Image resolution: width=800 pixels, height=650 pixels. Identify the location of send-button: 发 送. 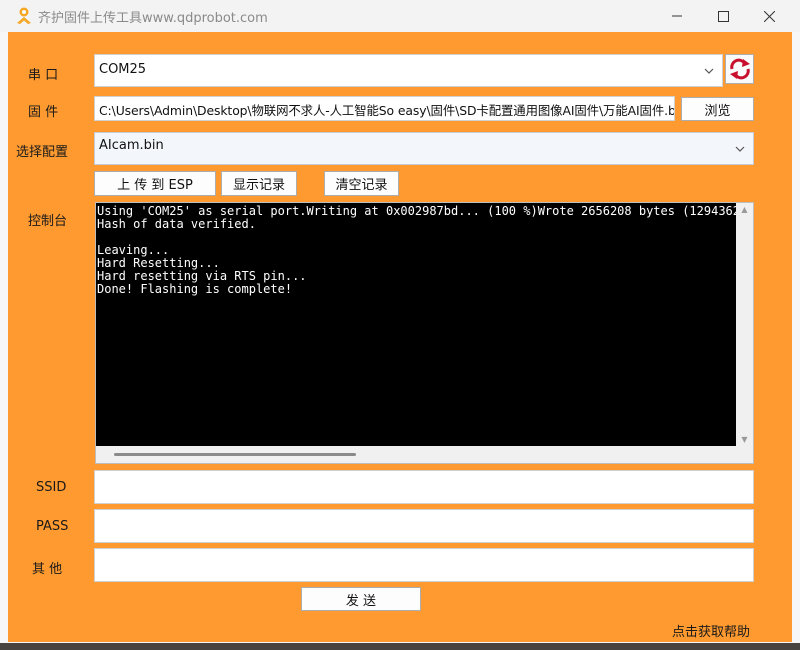
(361, 599).